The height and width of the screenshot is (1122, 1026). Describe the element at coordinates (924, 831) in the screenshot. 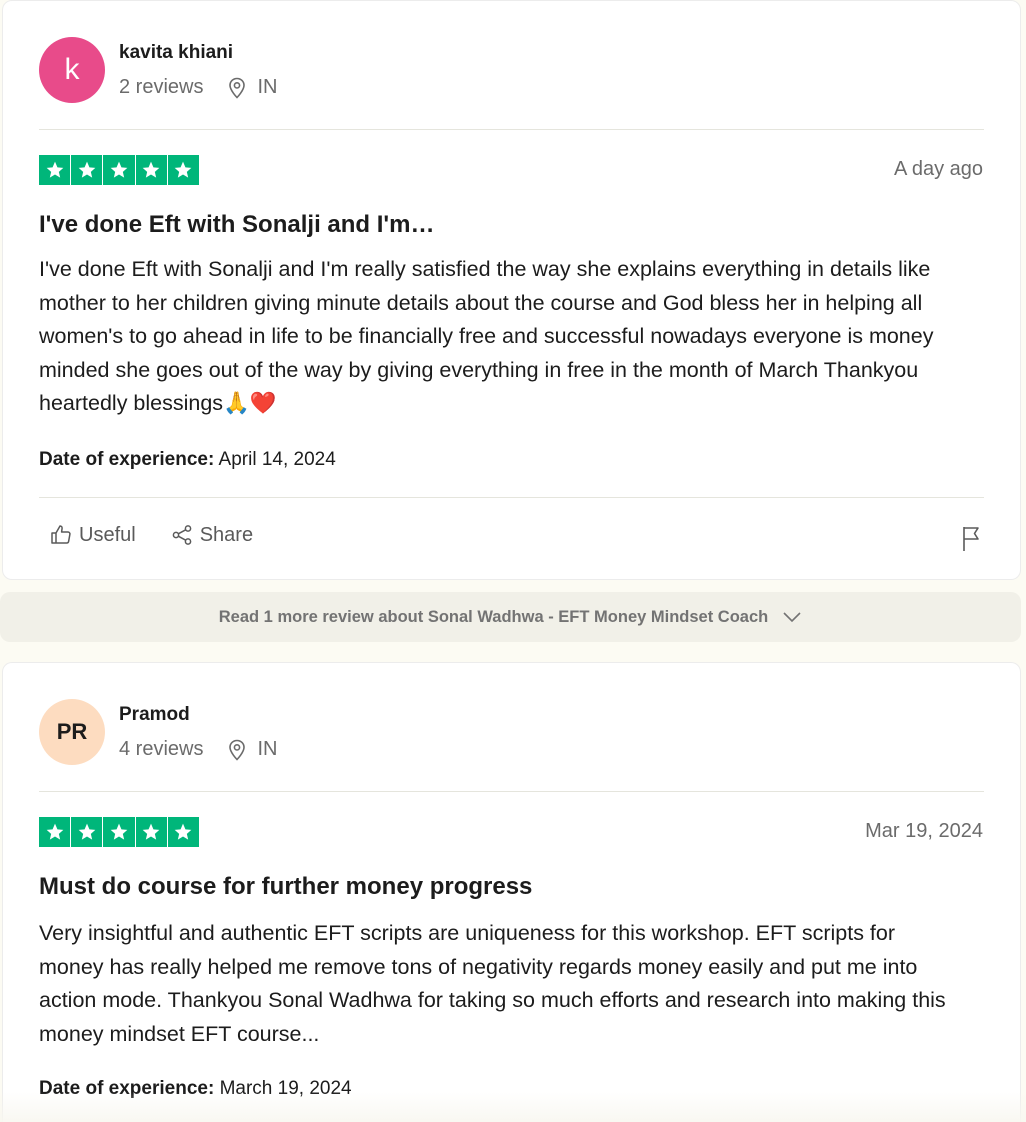

I see `review-date: Mar 19, 2024` at that location.